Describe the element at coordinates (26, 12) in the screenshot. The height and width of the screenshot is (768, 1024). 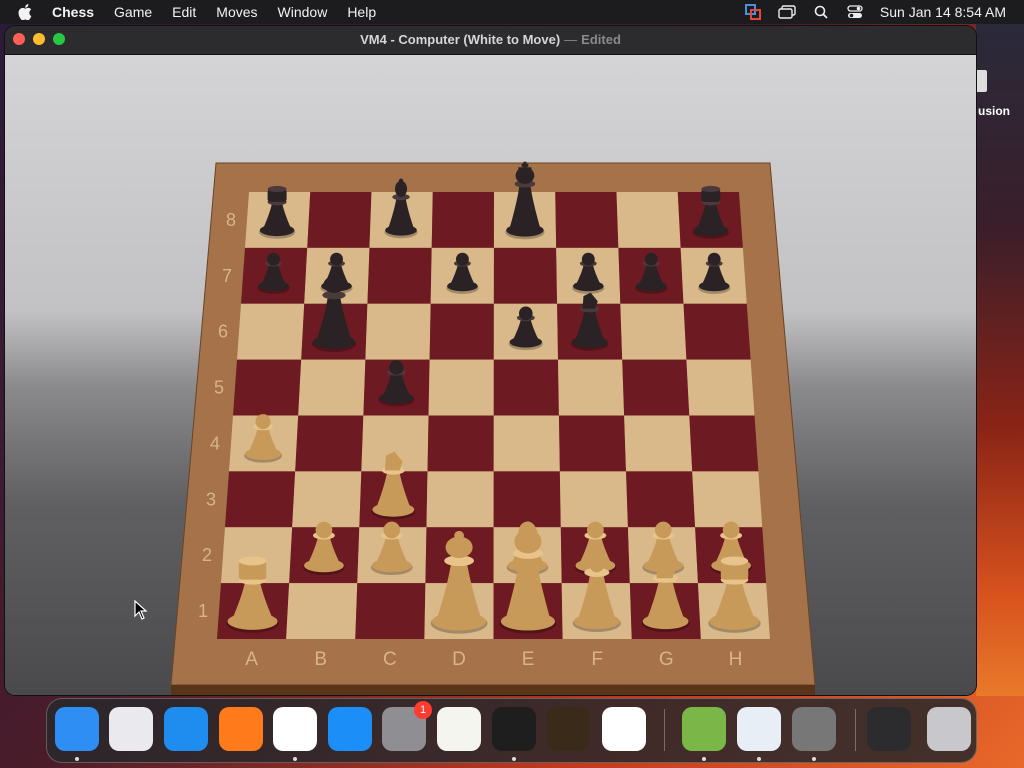
I see `apple-menu-icon` at that location.